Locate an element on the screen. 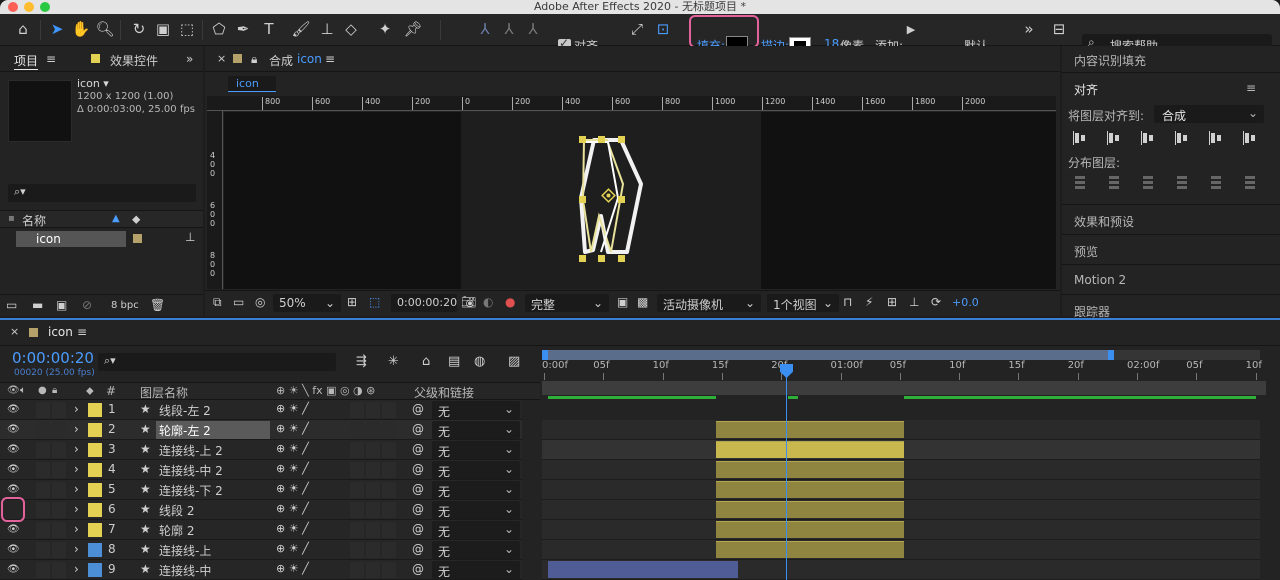  layer-row: 👁︎ › 2 ★ 轮廓-左 2 ⊕ ☀ ╱ @ 无 ⌄ is located at coordinates (261, 430).